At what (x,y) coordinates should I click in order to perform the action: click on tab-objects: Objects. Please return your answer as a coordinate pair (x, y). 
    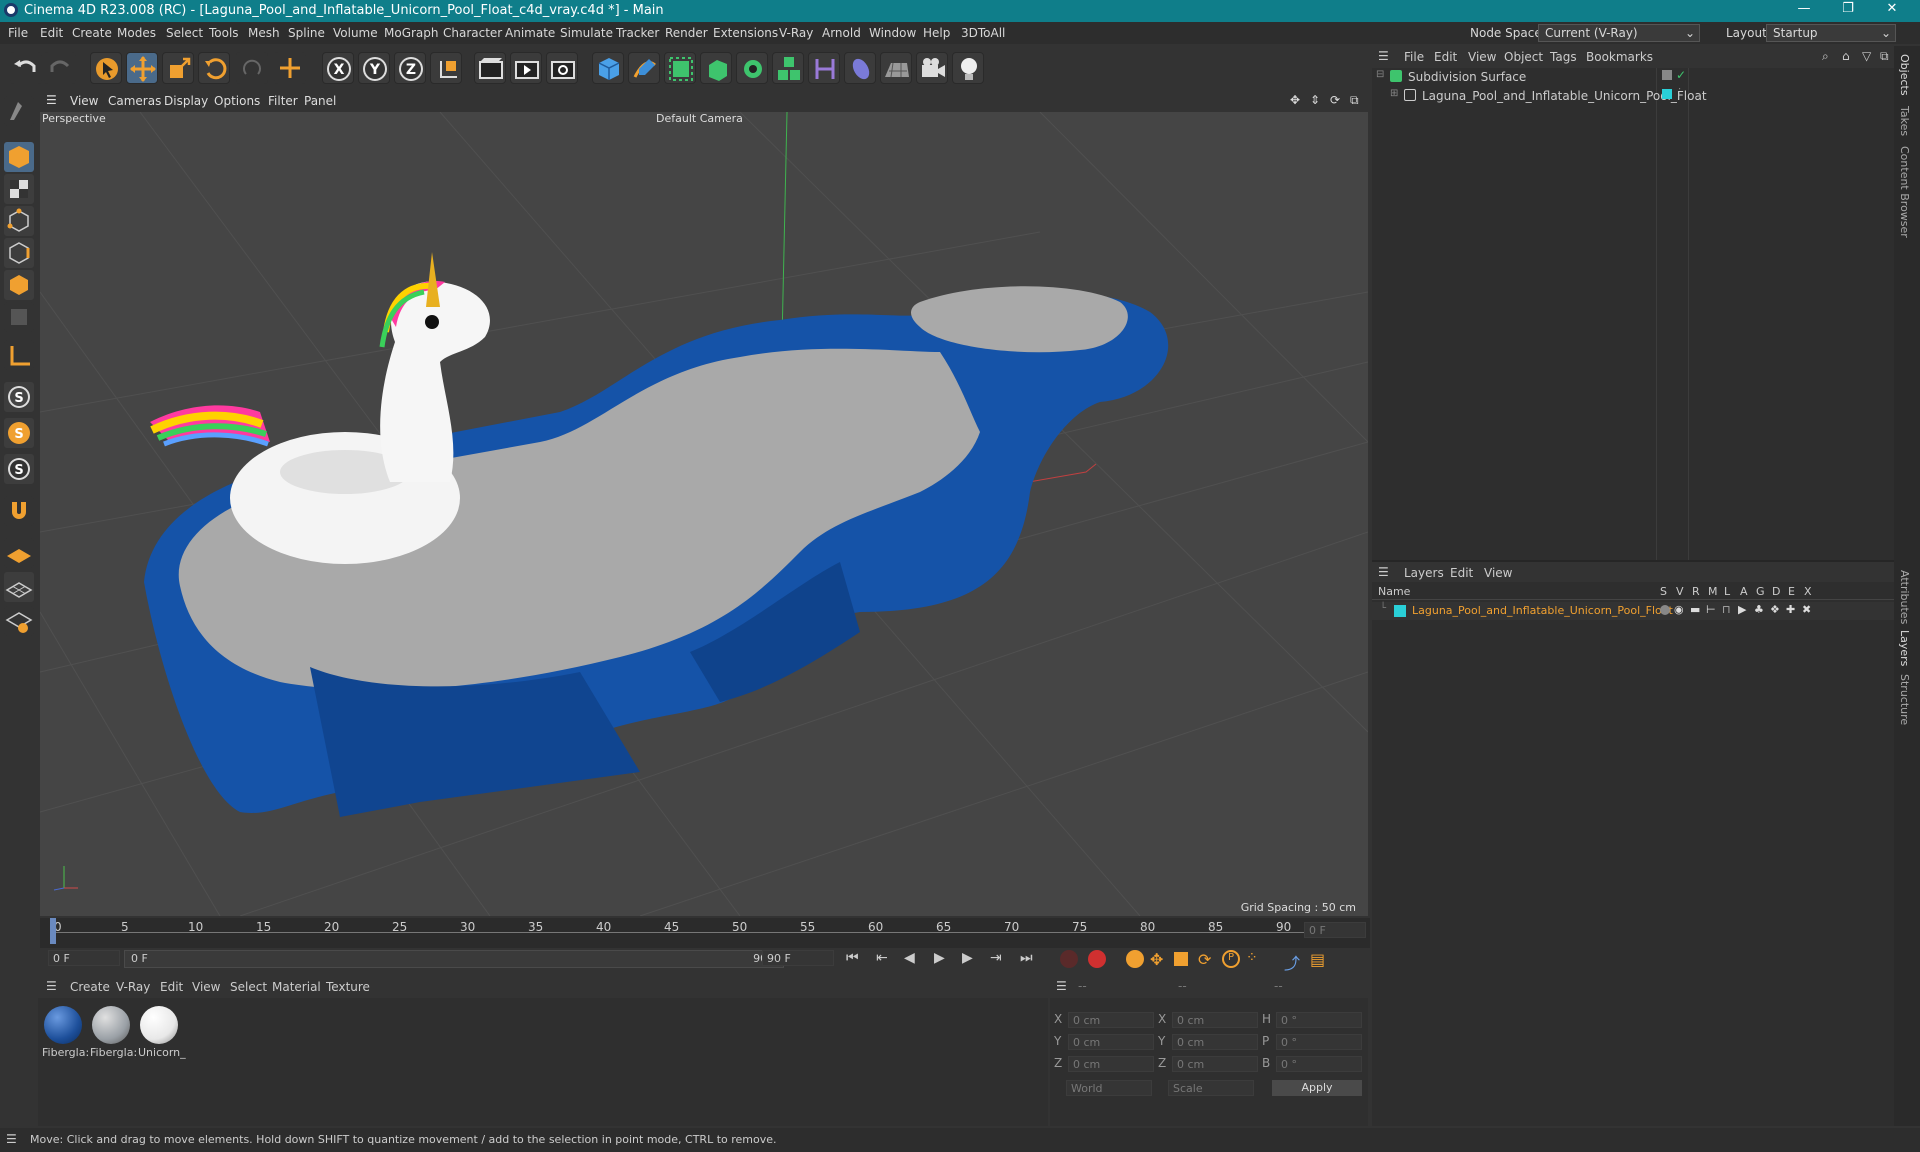
    Looking at the image, I should click on (1904, 75).